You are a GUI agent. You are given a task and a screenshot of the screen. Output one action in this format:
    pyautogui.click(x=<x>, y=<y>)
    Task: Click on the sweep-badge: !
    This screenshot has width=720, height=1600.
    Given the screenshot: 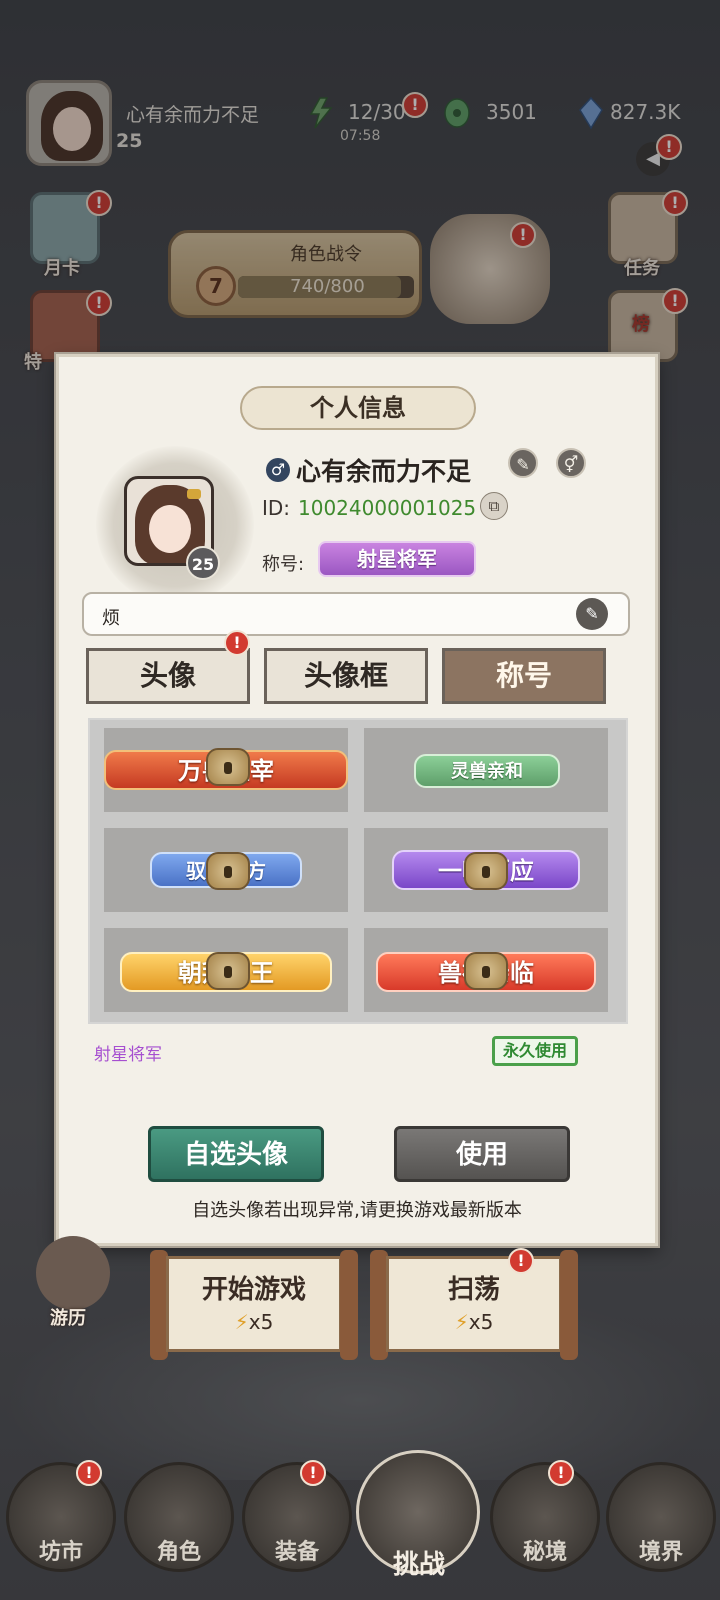 What is the action you would take?
    pyautogui.click(x=521, y=1261)
    